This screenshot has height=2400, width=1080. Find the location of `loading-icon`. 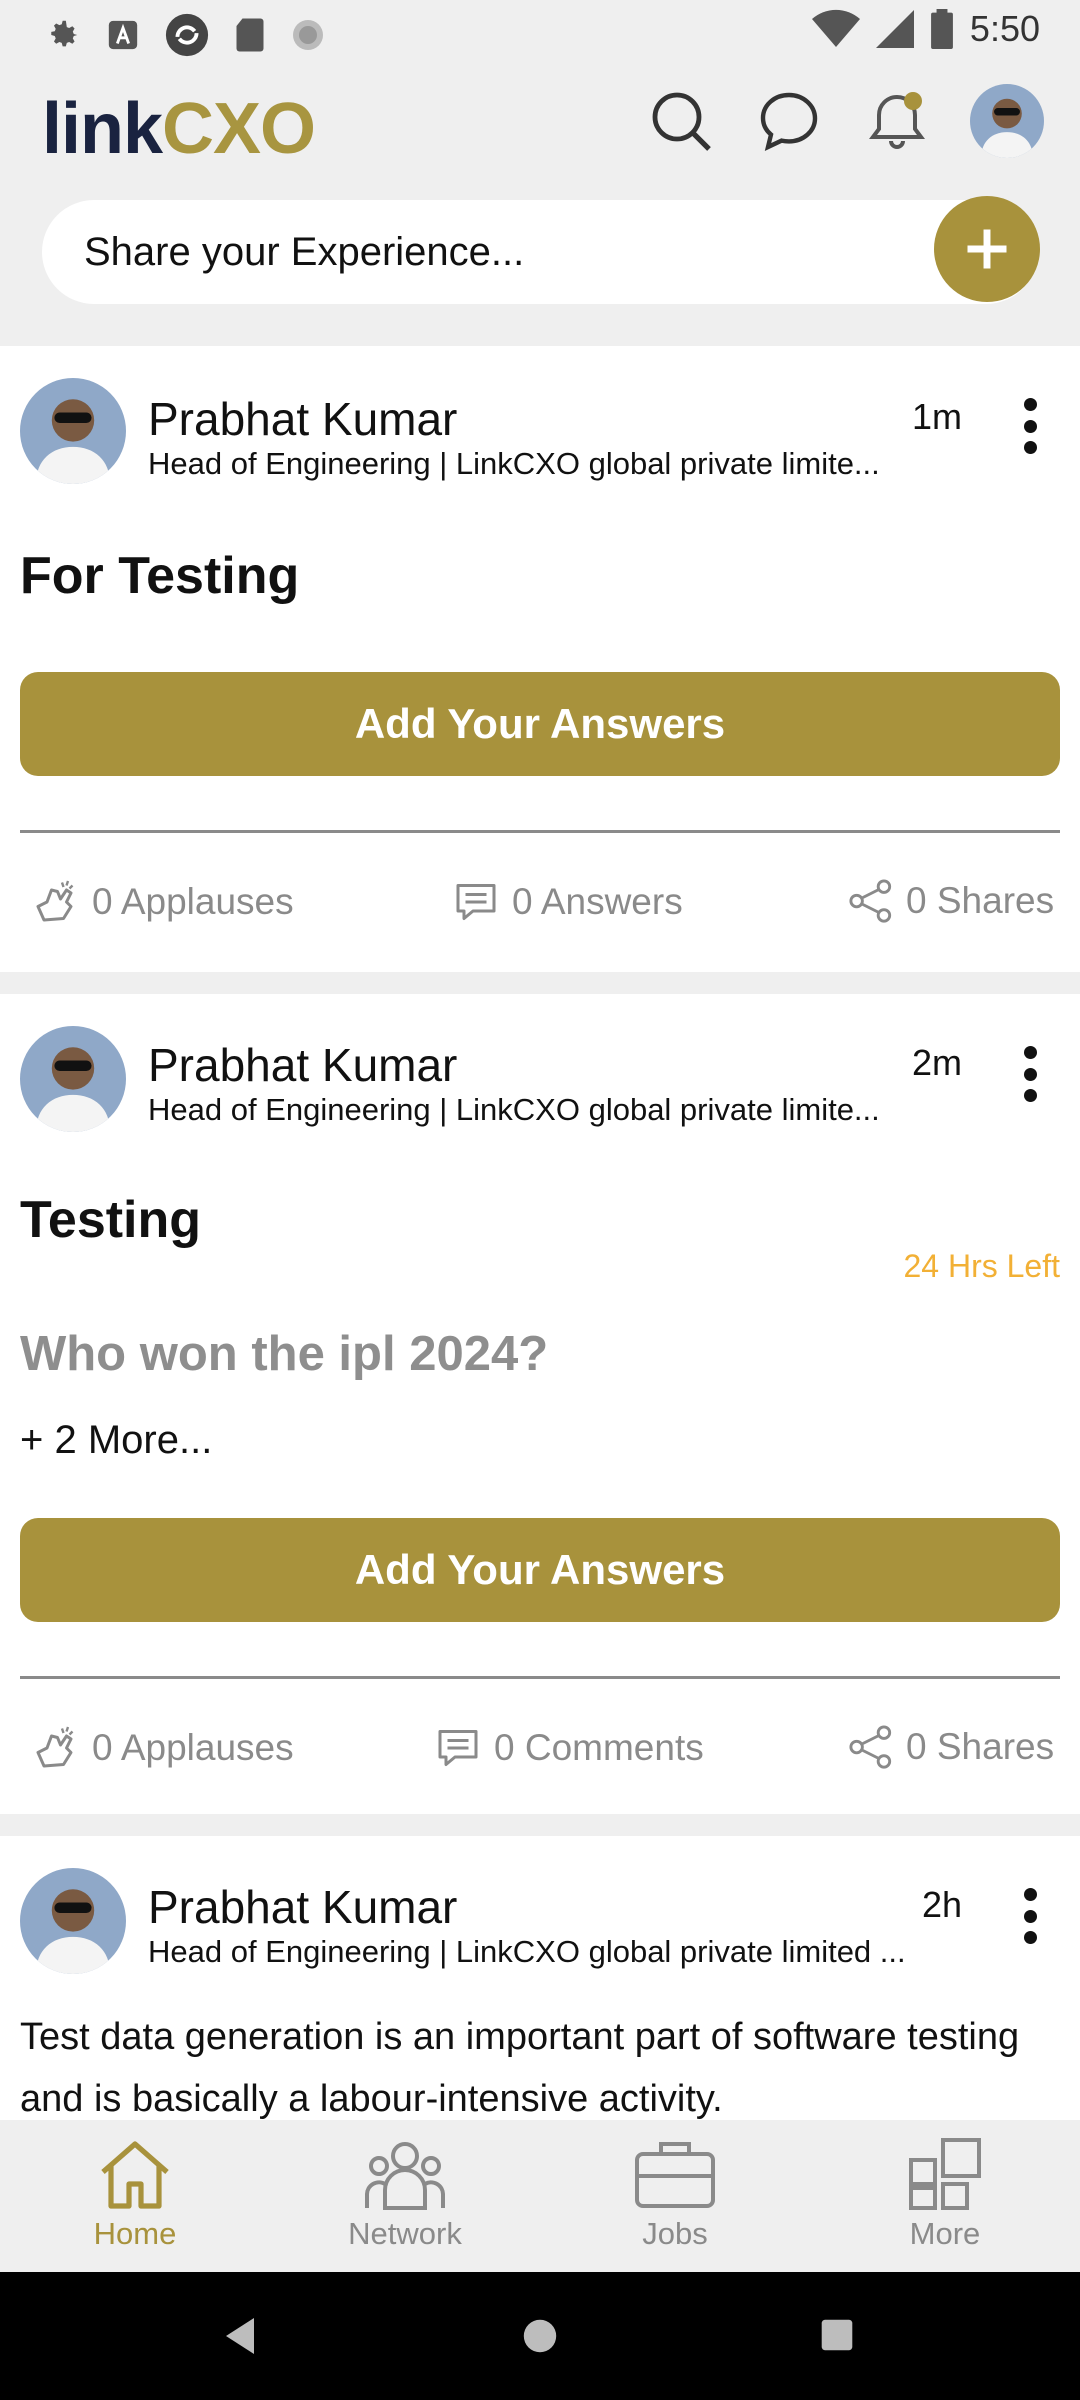

loading-icon is located at coordinates (308, 35).